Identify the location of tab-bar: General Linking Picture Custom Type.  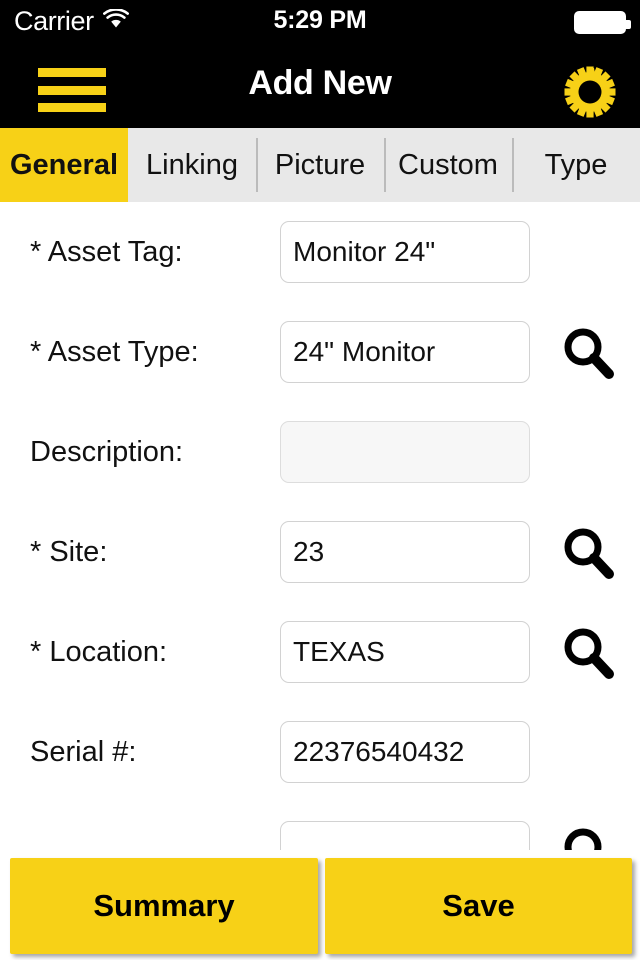
(320, 165).